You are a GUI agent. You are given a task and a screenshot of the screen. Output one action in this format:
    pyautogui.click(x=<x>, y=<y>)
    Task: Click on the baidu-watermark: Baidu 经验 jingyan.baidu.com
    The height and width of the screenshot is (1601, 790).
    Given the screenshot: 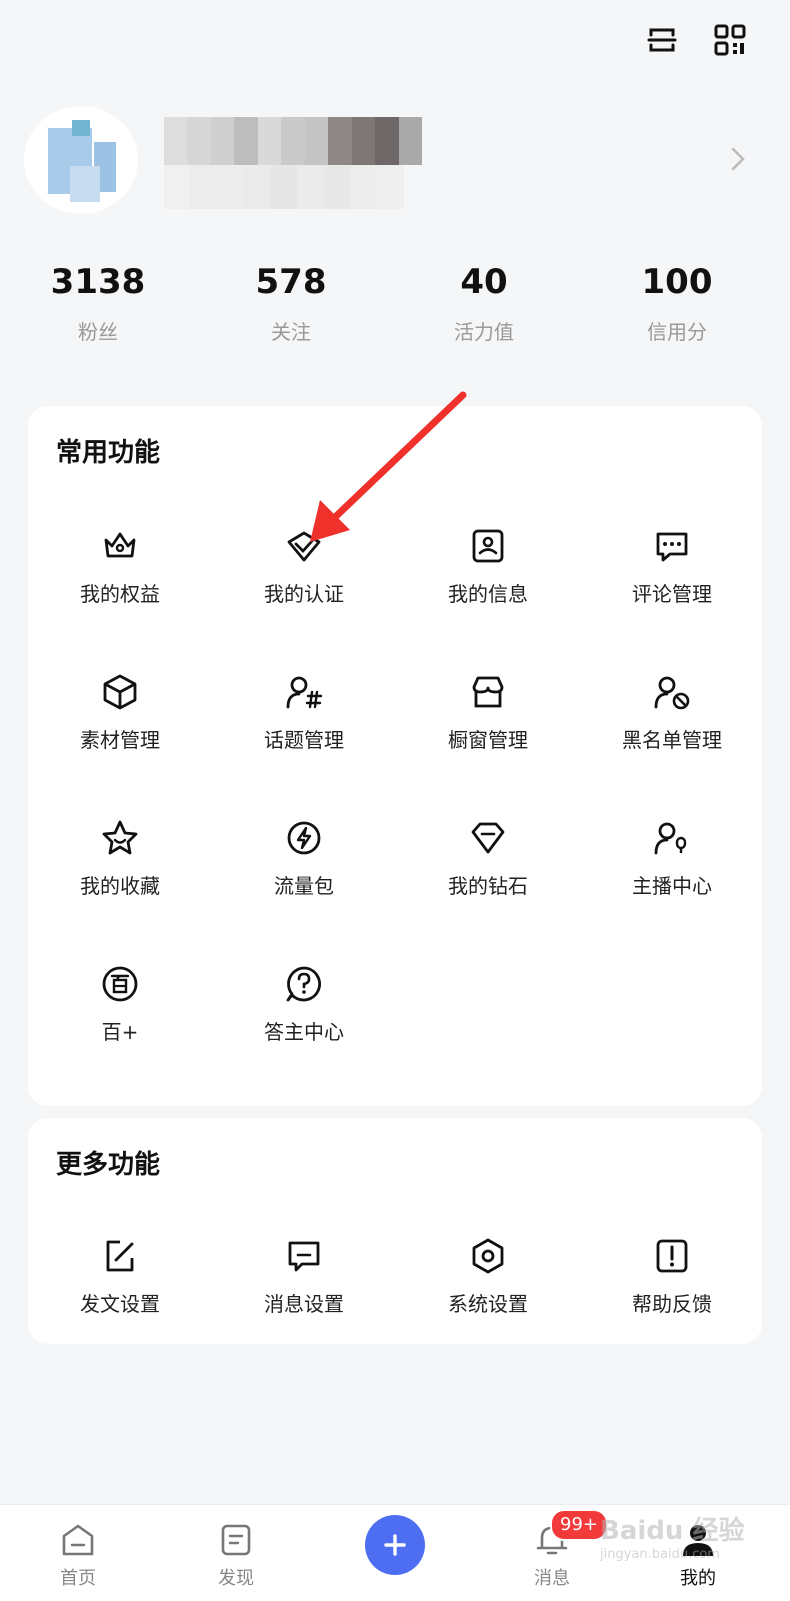 What is the action you would take?
    pyautogui.click(x=680, y=1538)
    